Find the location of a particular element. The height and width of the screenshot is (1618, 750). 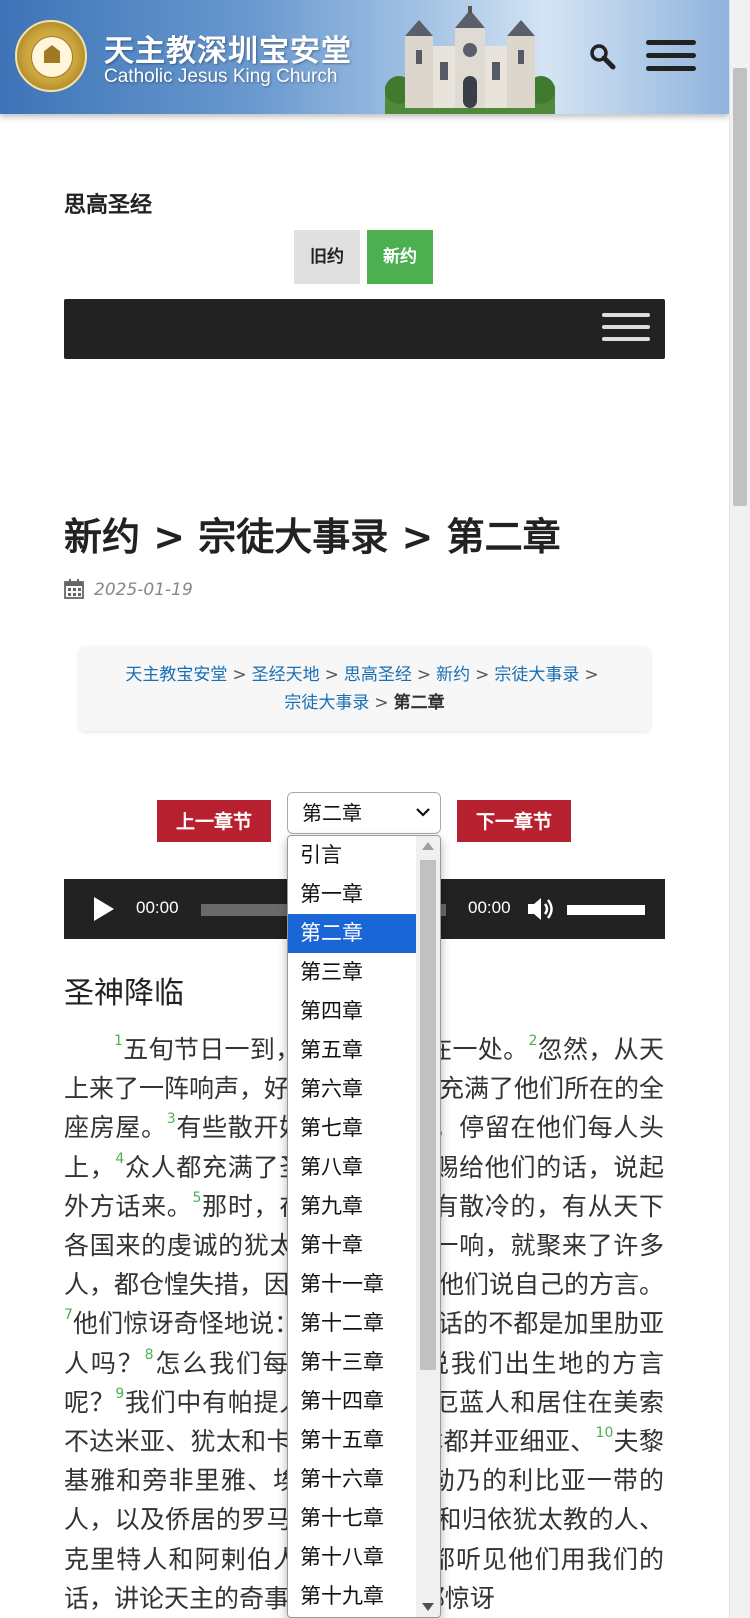

chapter-option: 第二章 is located at coordinates (352, 933).